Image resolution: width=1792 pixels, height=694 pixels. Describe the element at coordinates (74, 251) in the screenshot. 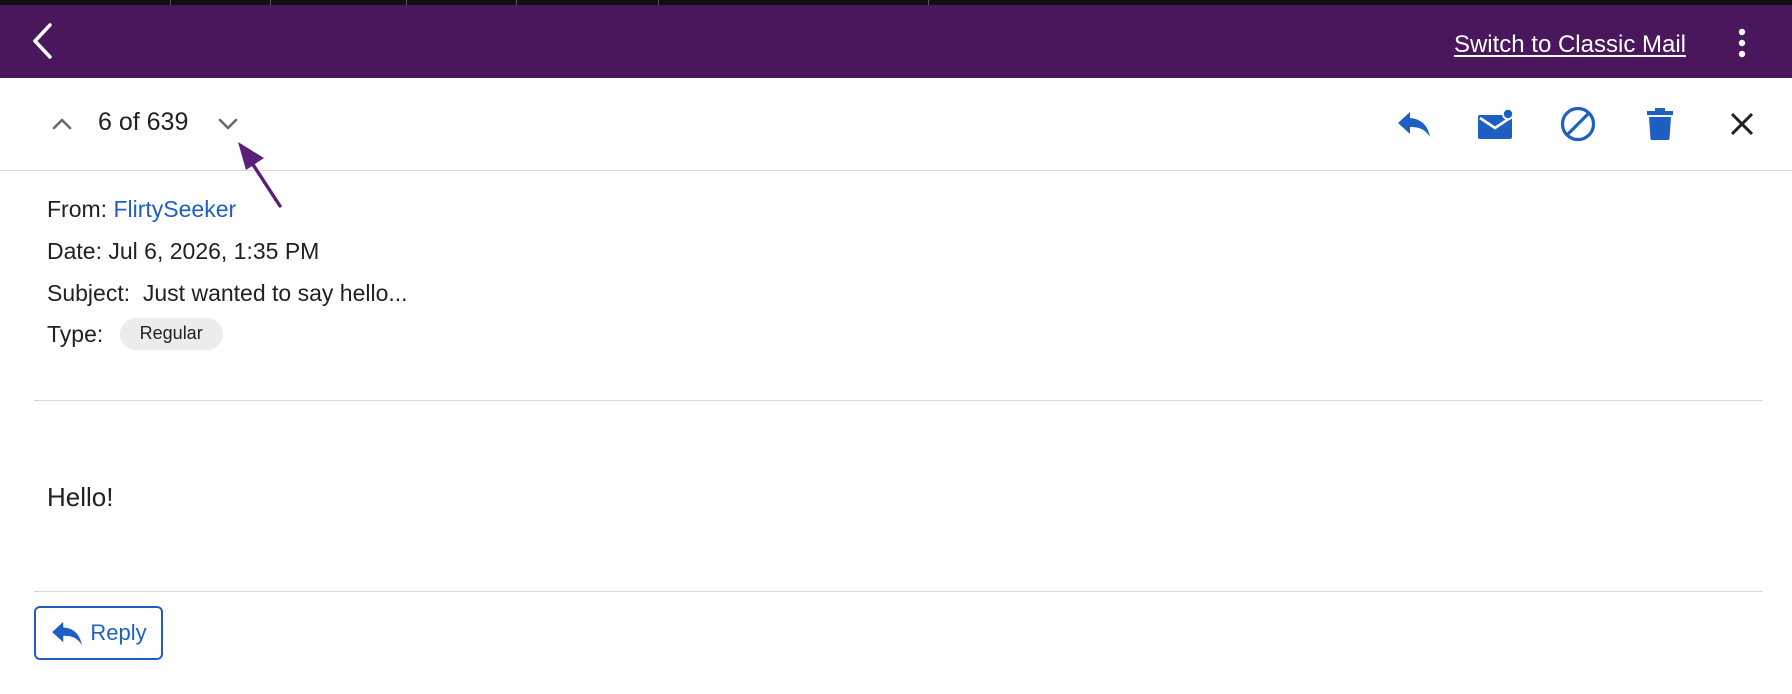

I see `date-label: Date:` at that location.